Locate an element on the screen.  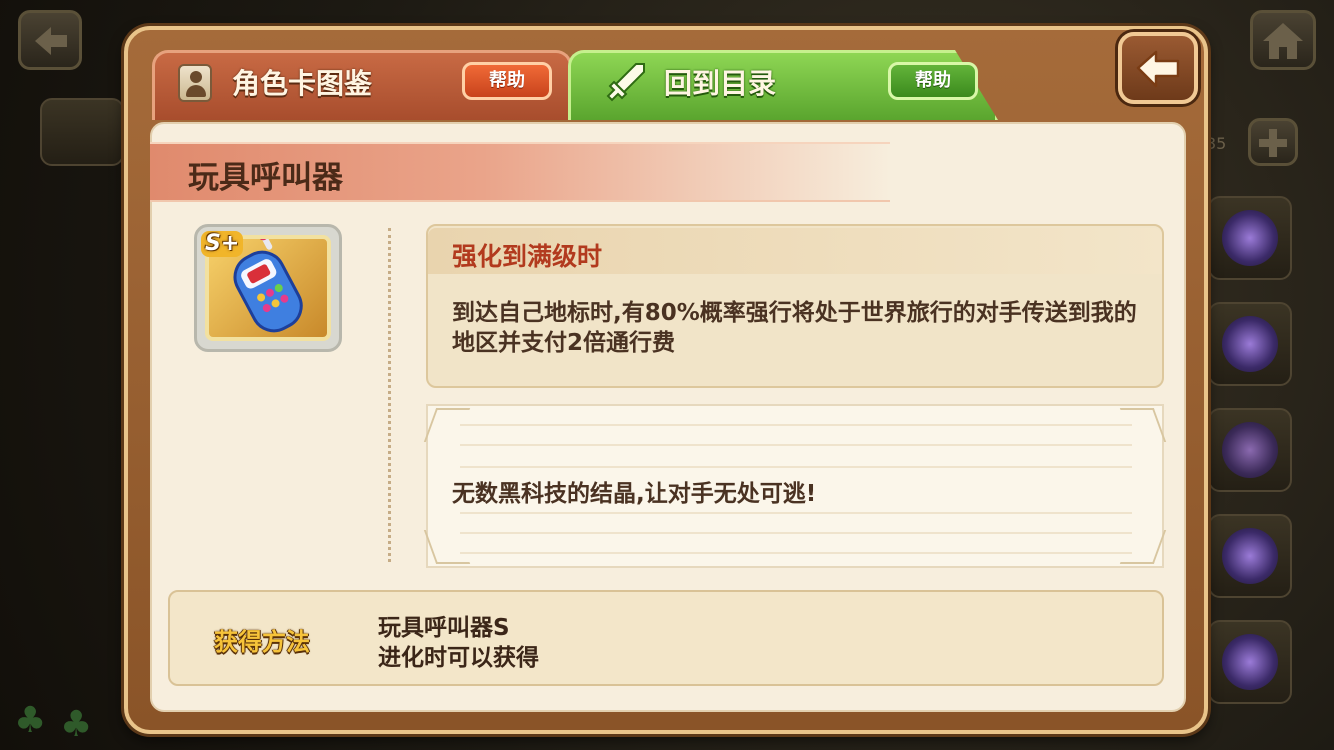
help-button-catalog: 帮助 is located at coordinates (933, 81).